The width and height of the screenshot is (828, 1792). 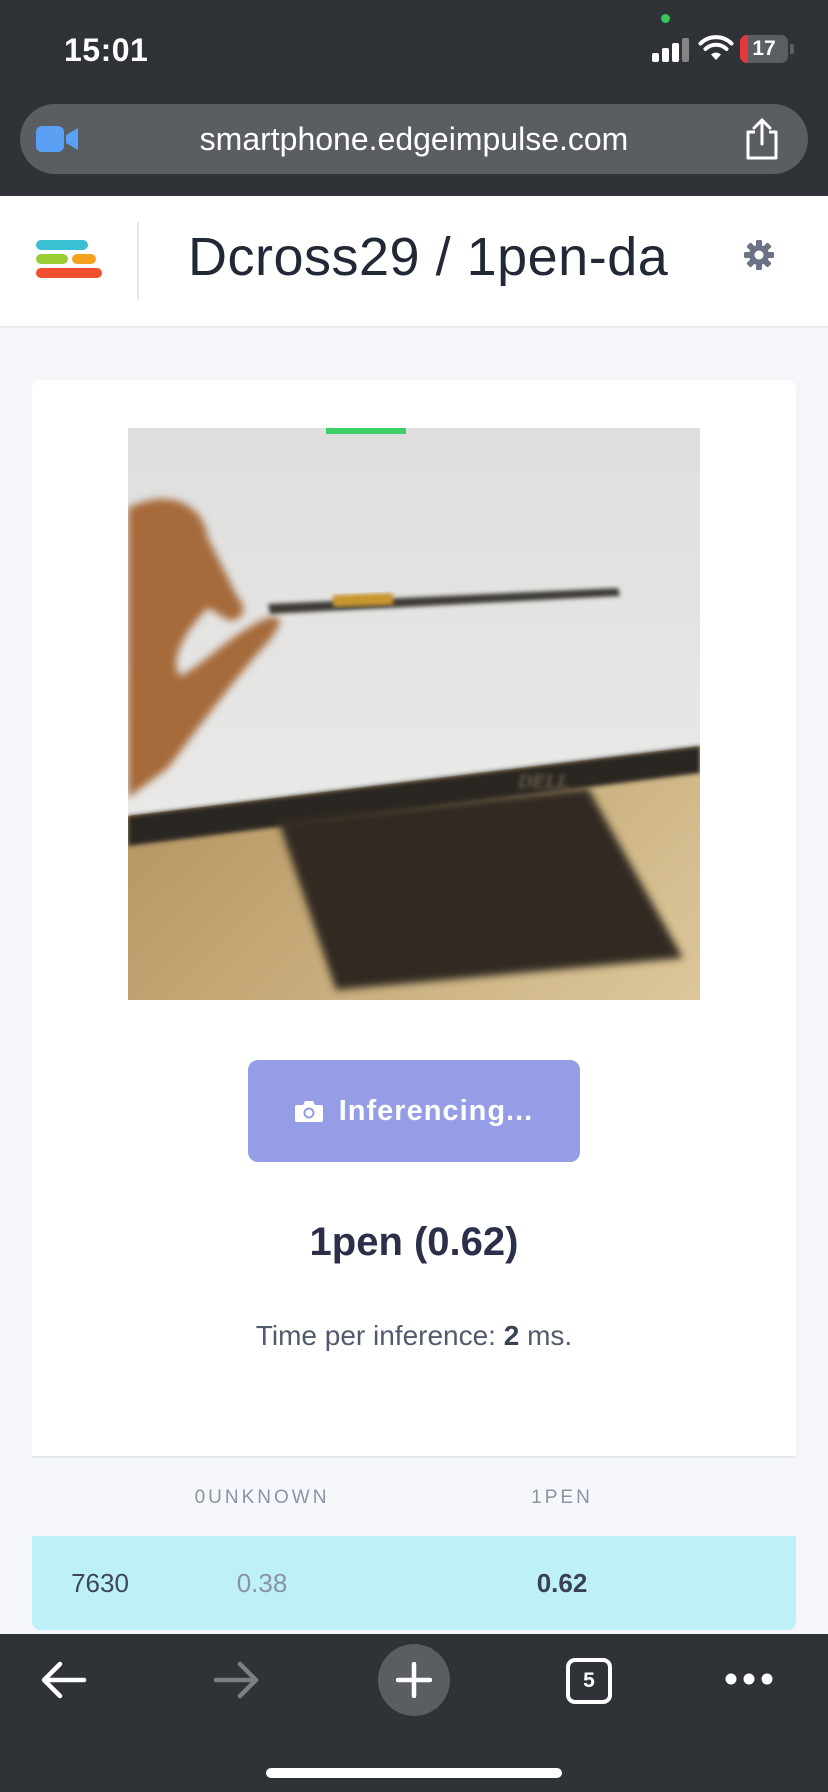 What do you see at coordinates (308, 1111) in the screenshot?
I see `camera-icon` at bounding box center [308, 1111].